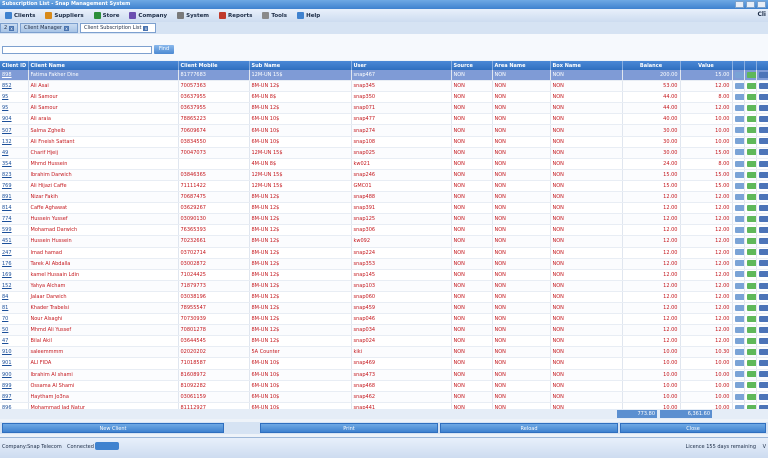 The width and height of the screenshot is (768, 458). Describe the element at coordinates (401, 65) in the screenshot. I see `col-header-user: User` at that location.